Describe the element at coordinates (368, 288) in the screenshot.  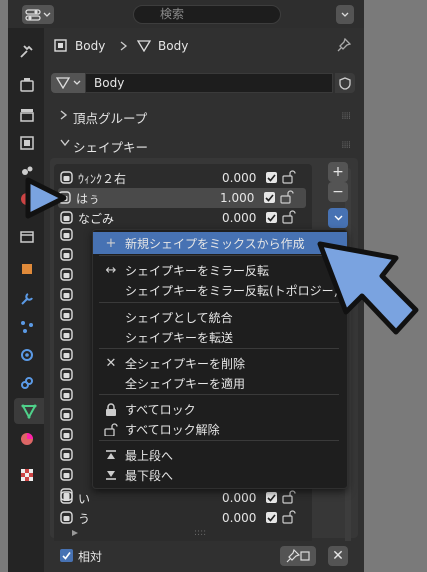
I see `pointer-arrow-big` at that location.